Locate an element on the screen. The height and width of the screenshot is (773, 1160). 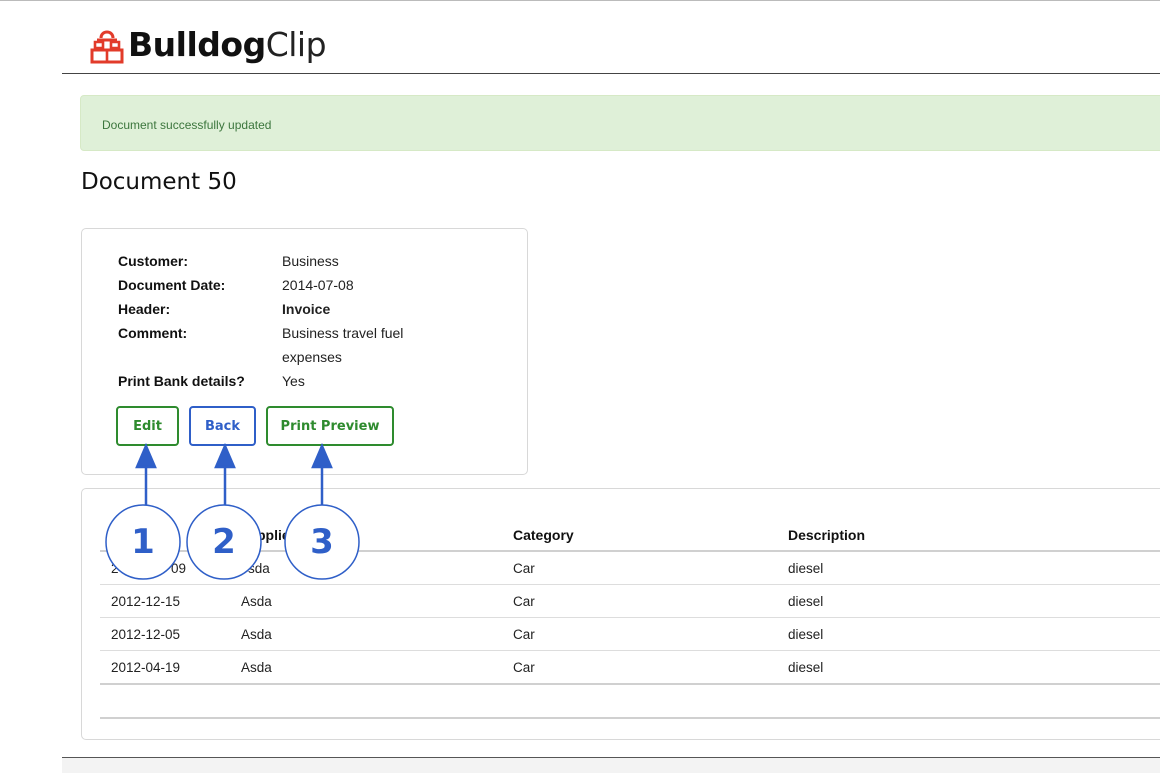
detail-label: Document Date: is located at coordinates (172, 285).